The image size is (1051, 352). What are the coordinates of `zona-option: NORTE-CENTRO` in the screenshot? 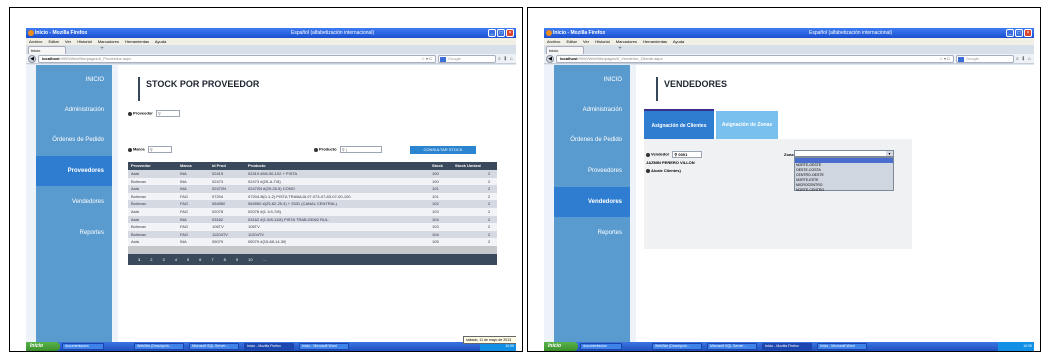 It's located at (844, 190).